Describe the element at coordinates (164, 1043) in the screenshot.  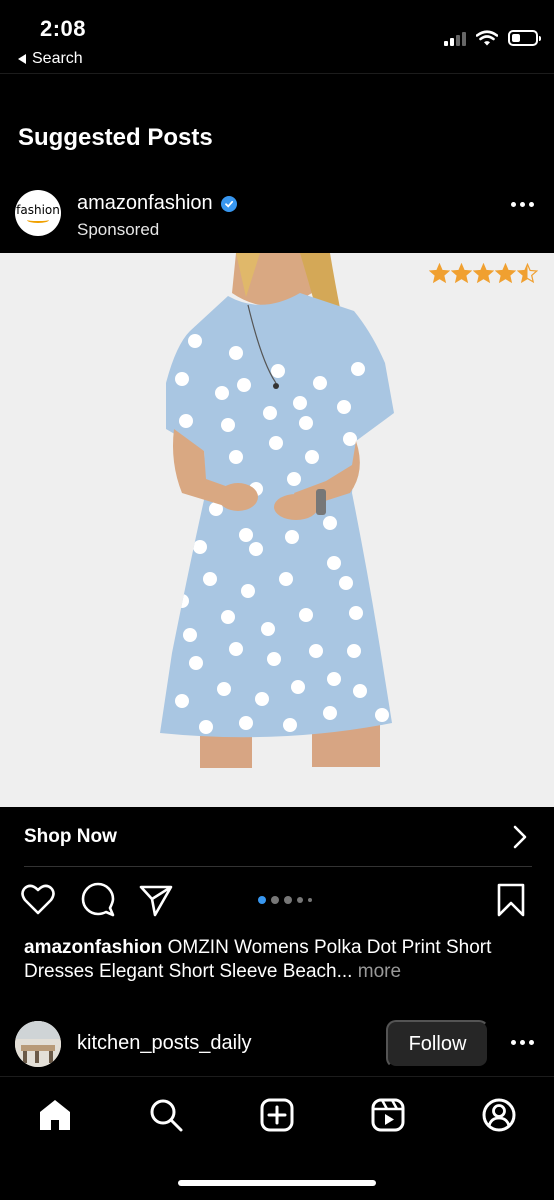
I see `next-post-username: kitchen_posts_daily` at that location.